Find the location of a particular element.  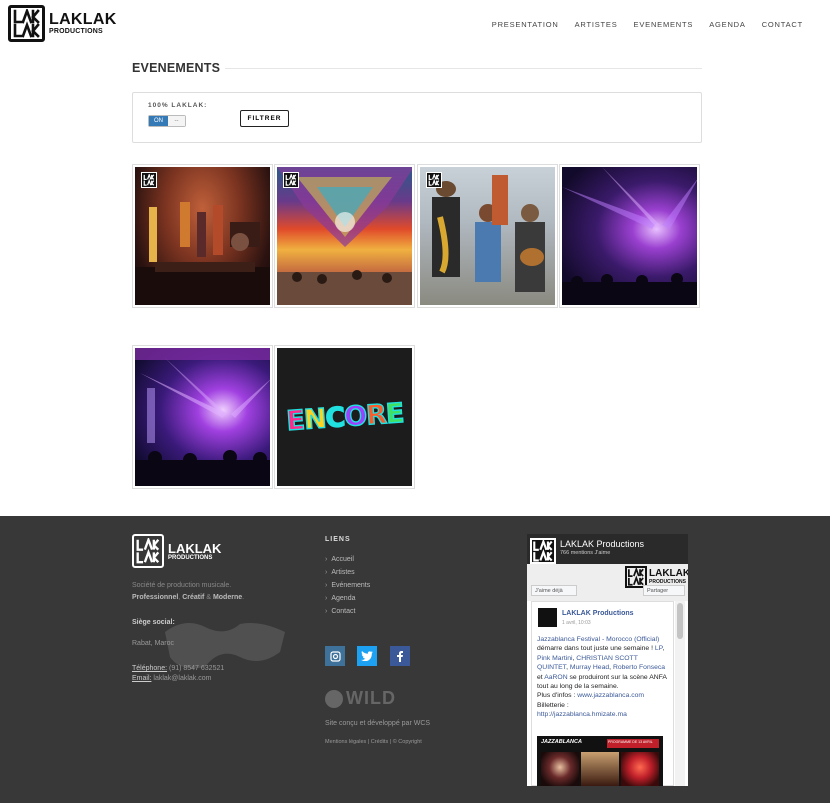

footer-link-accueil: Accueil is located at coordinates (347, 562).